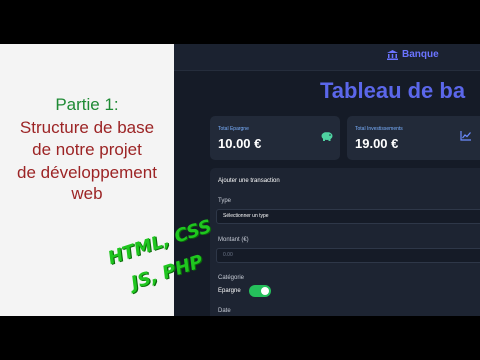 The image size is (480, 360). What do you see at coordinates (348, 216) in the screenshot?
I see `type-select: Sélectionner un type` at bounding box center [348, 216].